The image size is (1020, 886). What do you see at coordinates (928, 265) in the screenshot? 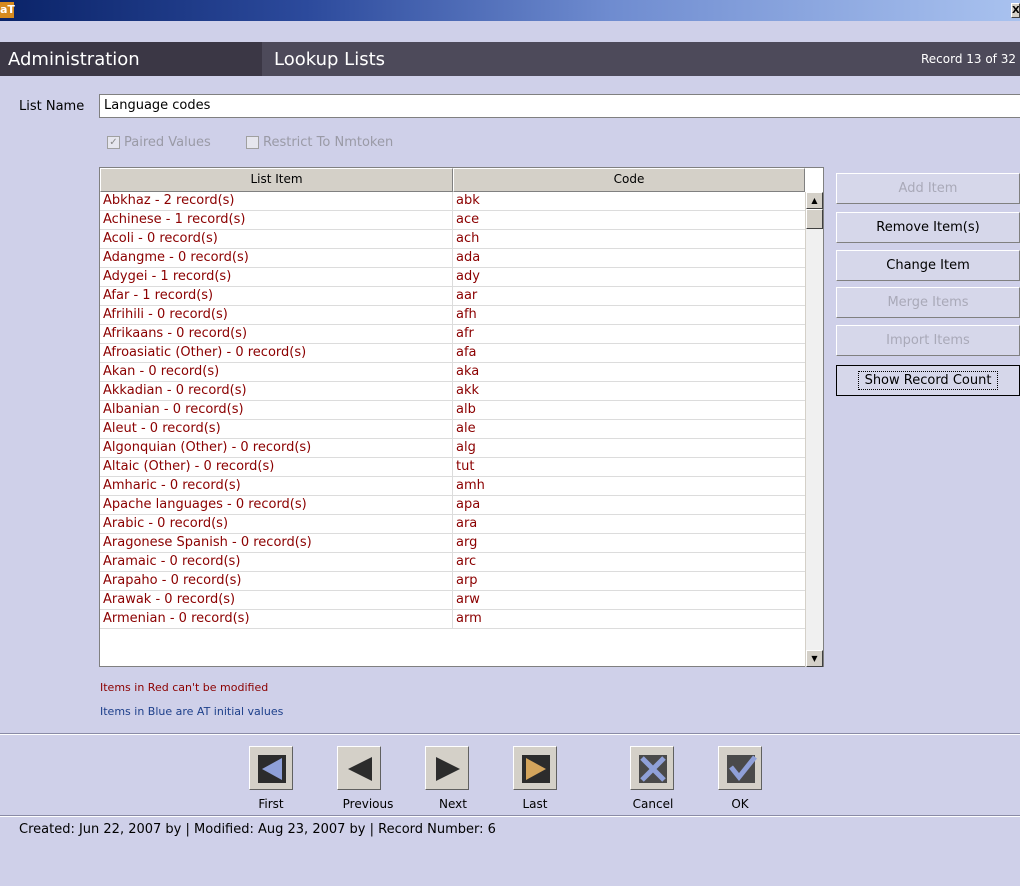
I see `change-item-button: Change Item` at bounding box center [928, 265].